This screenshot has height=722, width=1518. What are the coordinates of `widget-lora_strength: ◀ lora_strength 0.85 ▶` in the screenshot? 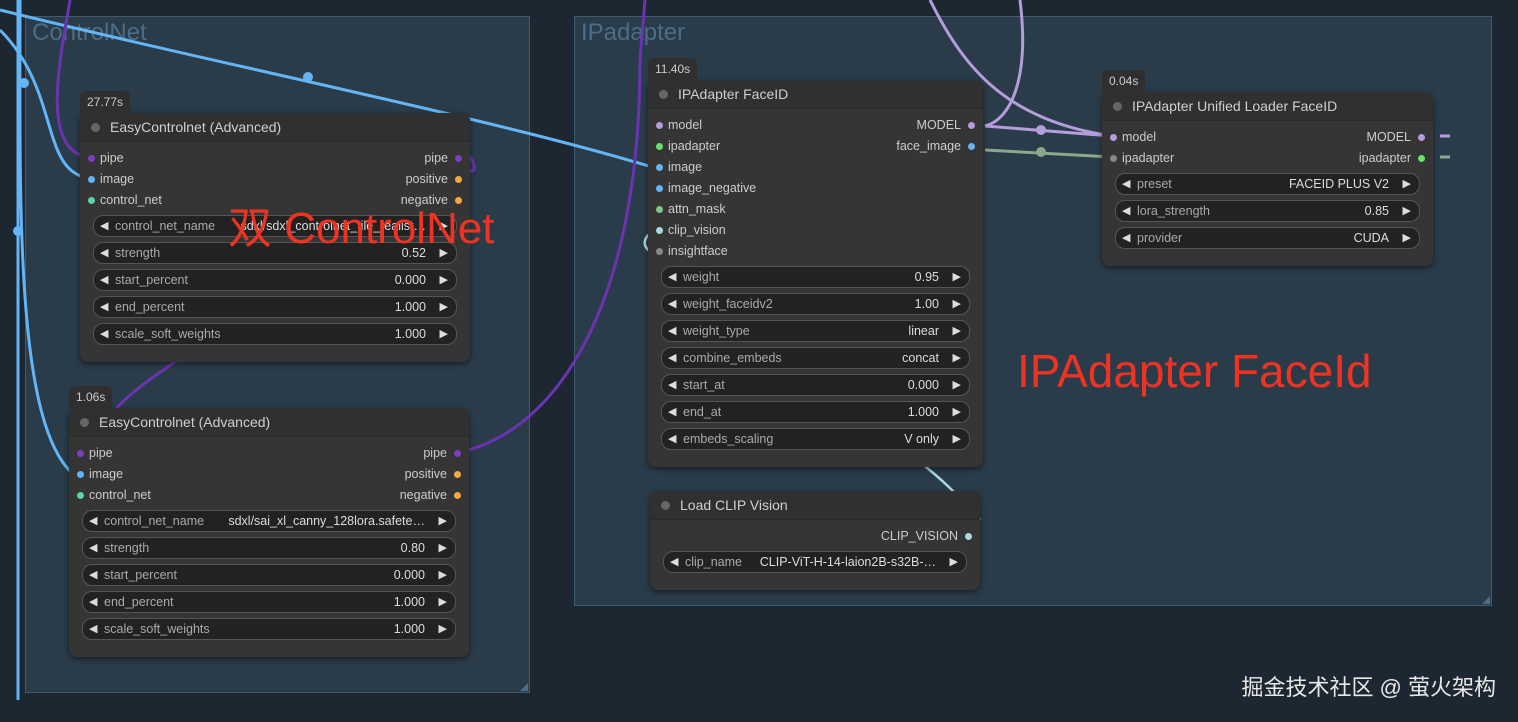 It's located at (1267, 211).